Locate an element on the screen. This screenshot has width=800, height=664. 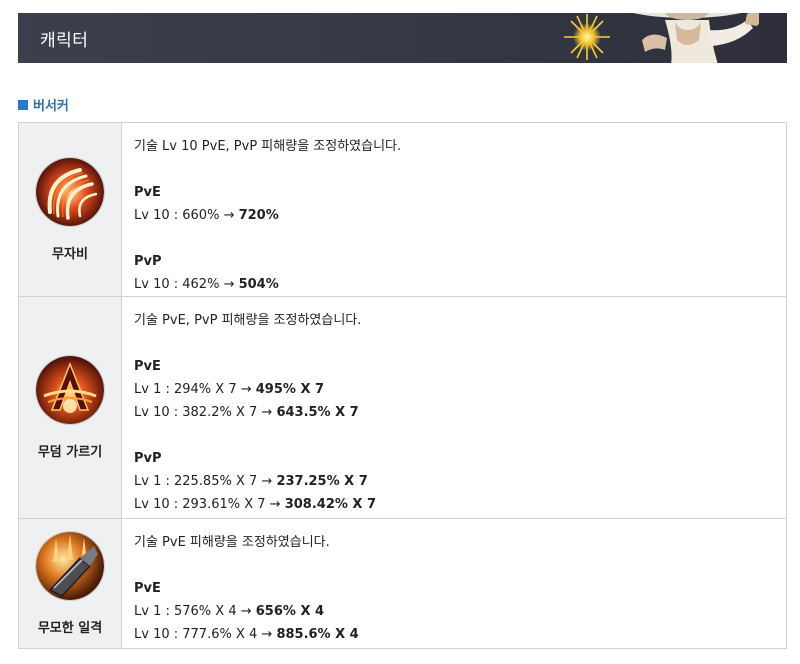
new-value: 308.42% X 7 is located at coordinates (330, 504).